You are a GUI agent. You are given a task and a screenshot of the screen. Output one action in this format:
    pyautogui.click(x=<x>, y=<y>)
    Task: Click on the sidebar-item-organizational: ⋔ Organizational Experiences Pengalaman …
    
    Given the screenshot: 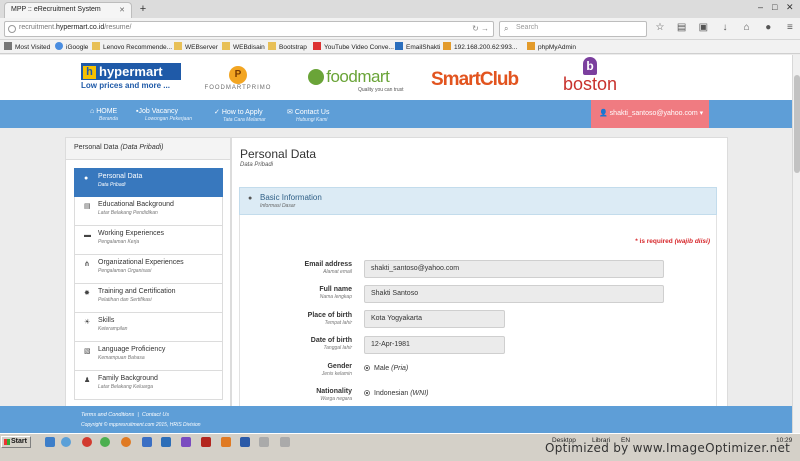 What is the action you would take?
    pyautogui.click(x=148, y=269)
    